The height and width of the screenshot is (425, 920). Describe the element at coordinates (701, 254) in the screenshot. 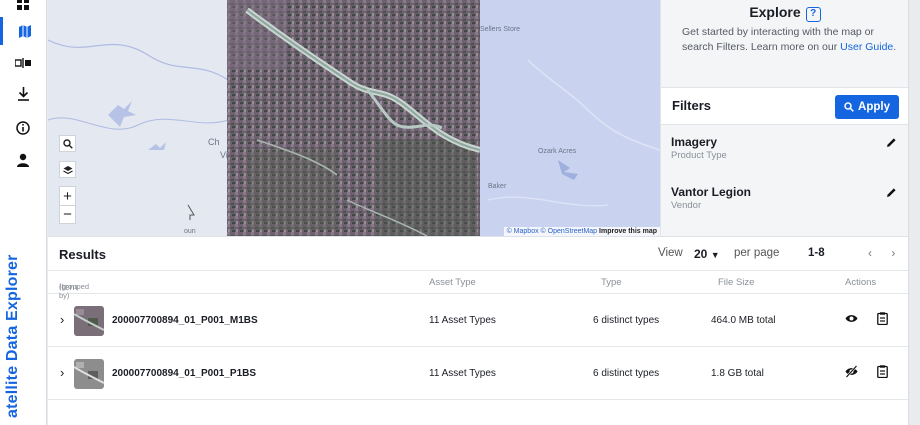

I see `per-page-value: 20` at that location.